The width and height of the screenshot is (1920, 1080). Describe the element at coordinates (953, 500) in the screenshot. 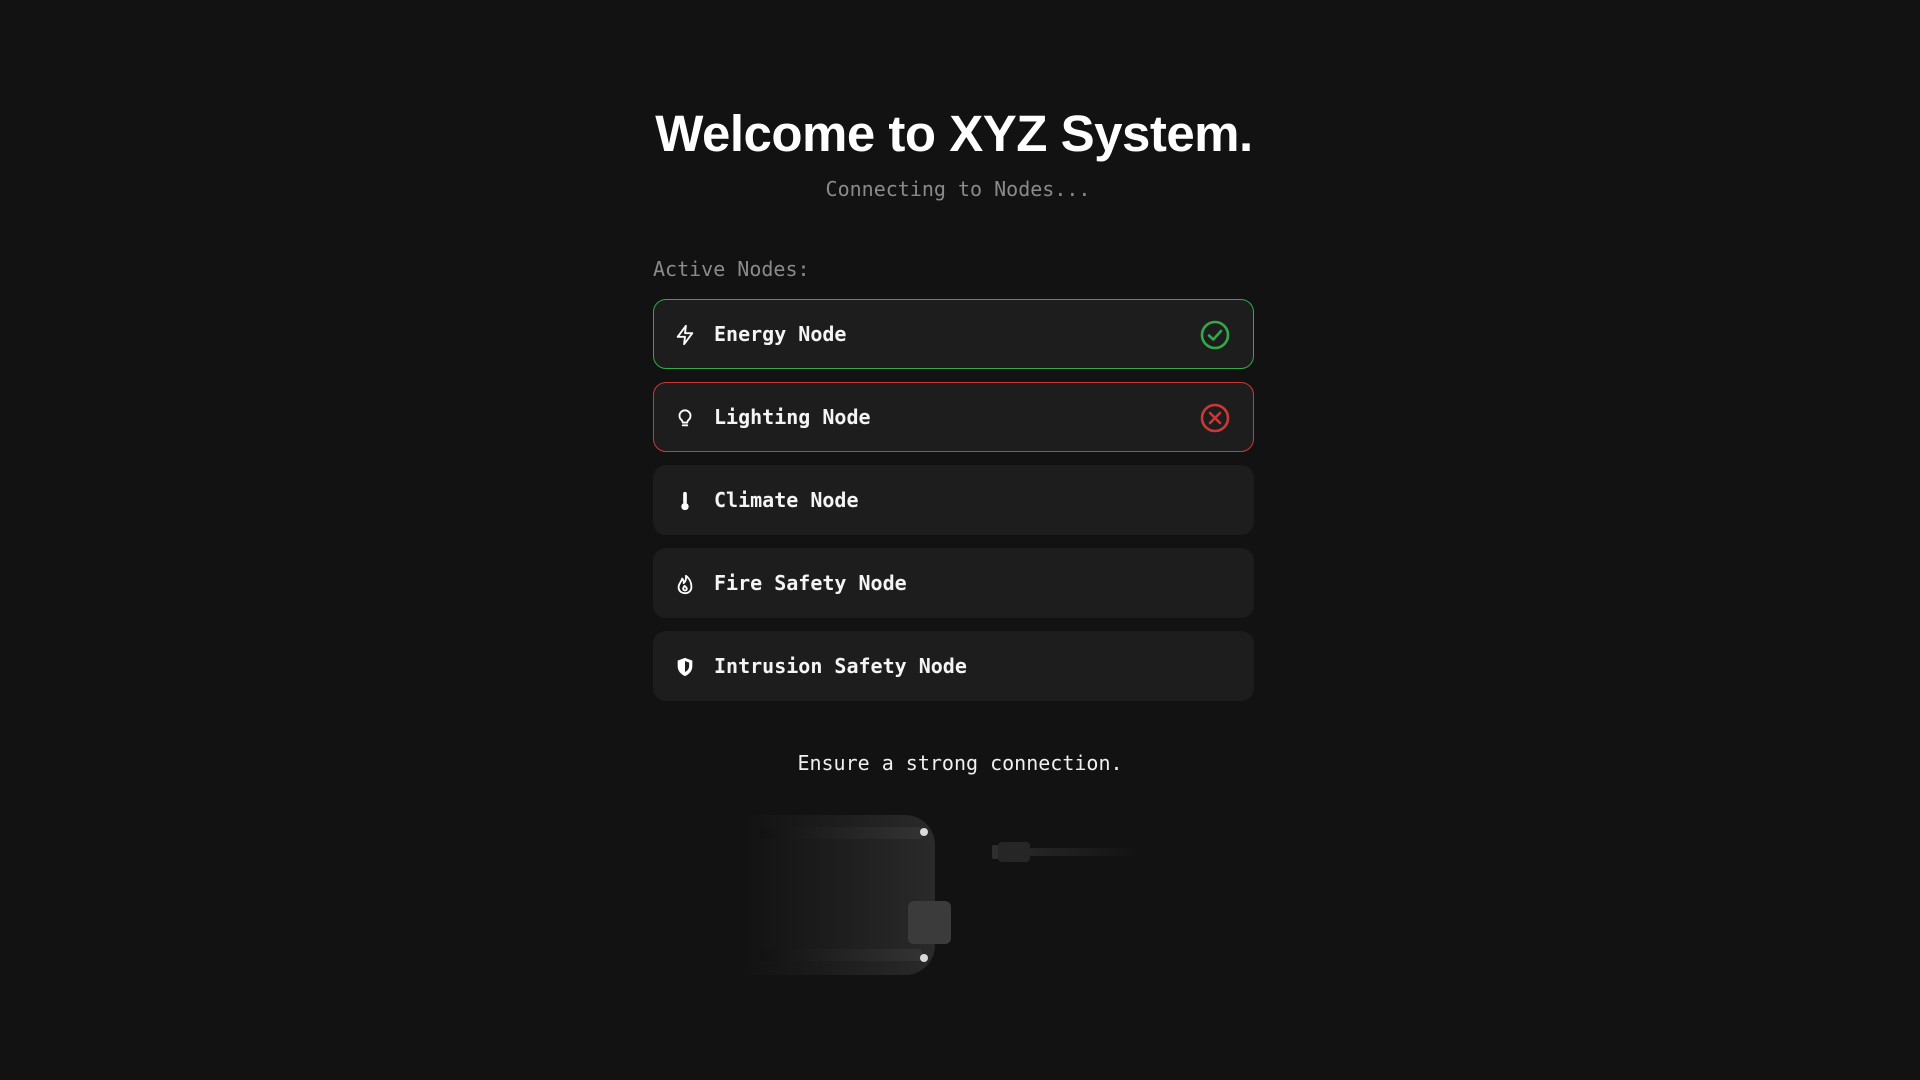

I see `node-card-climate: Climate Node` at that location.